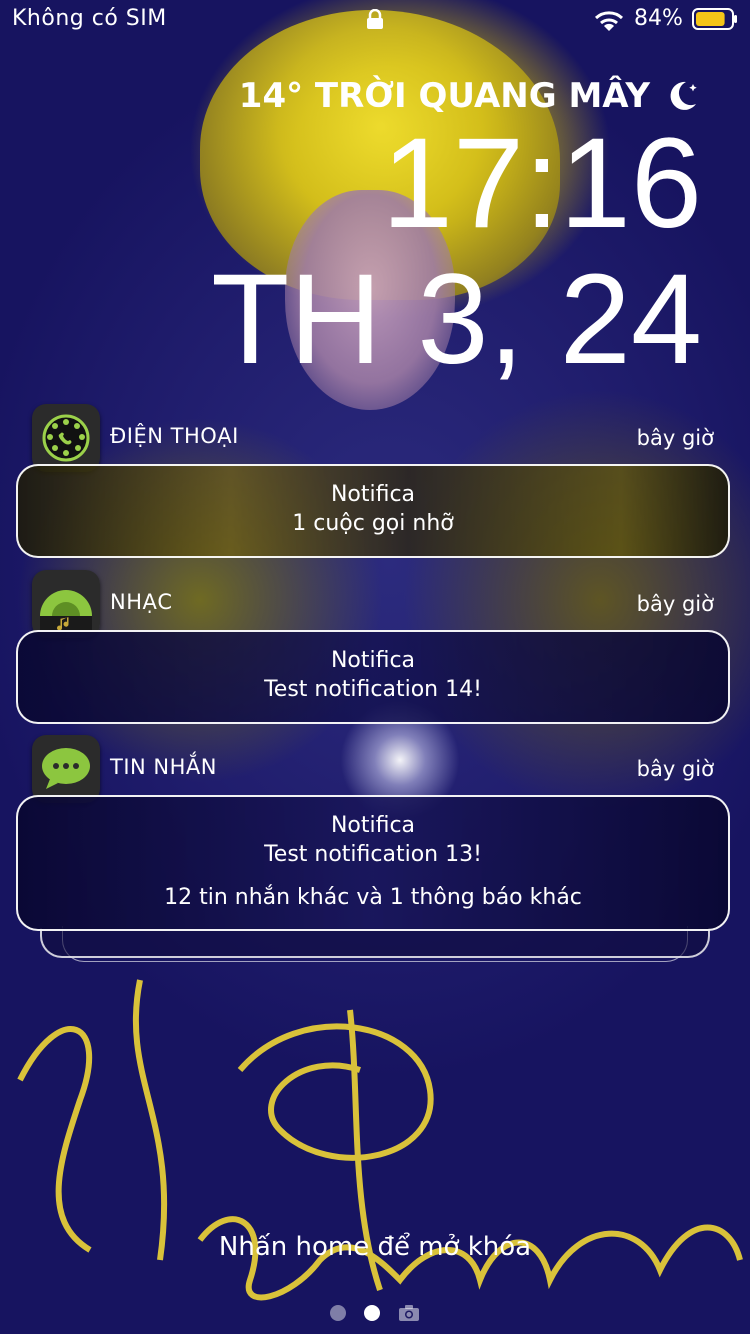  I want to click on weather: 14° TRỜI QUANG MÂY, so click(469, 96).